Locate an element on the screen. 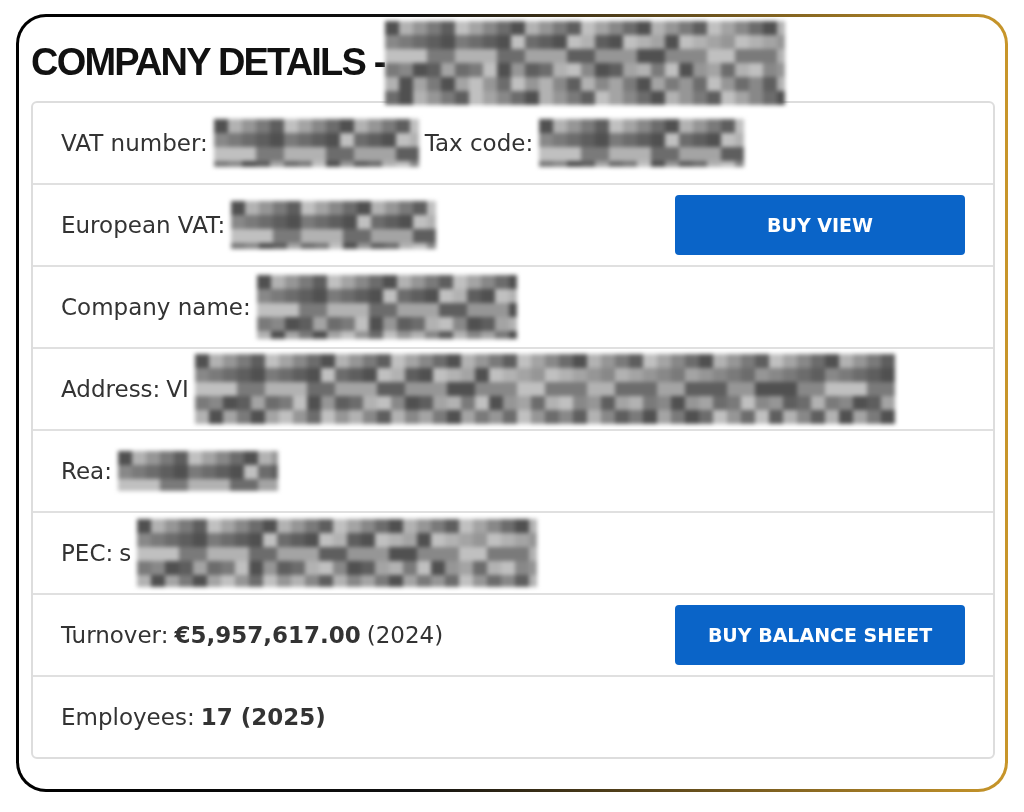 The image size is (1024, 812). field-label: Company name: is located at coordinates (156, 307).